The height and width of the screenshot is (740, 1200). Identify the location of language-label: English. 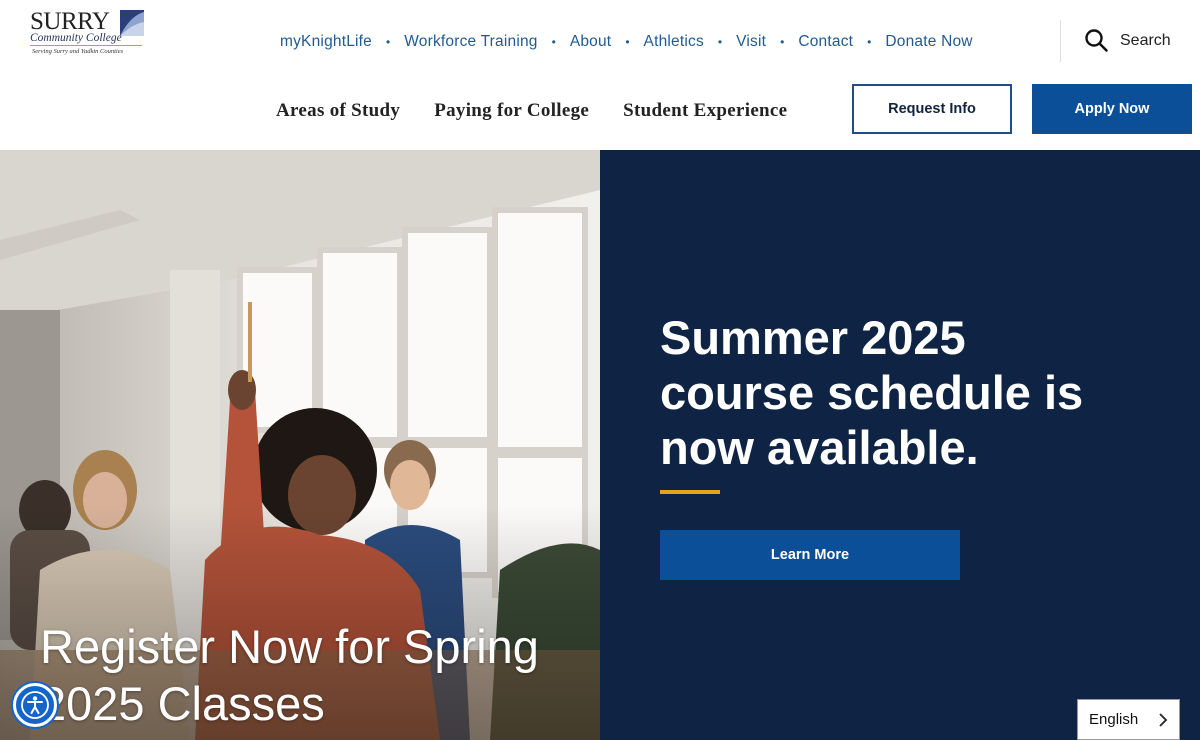
(1114, 719).